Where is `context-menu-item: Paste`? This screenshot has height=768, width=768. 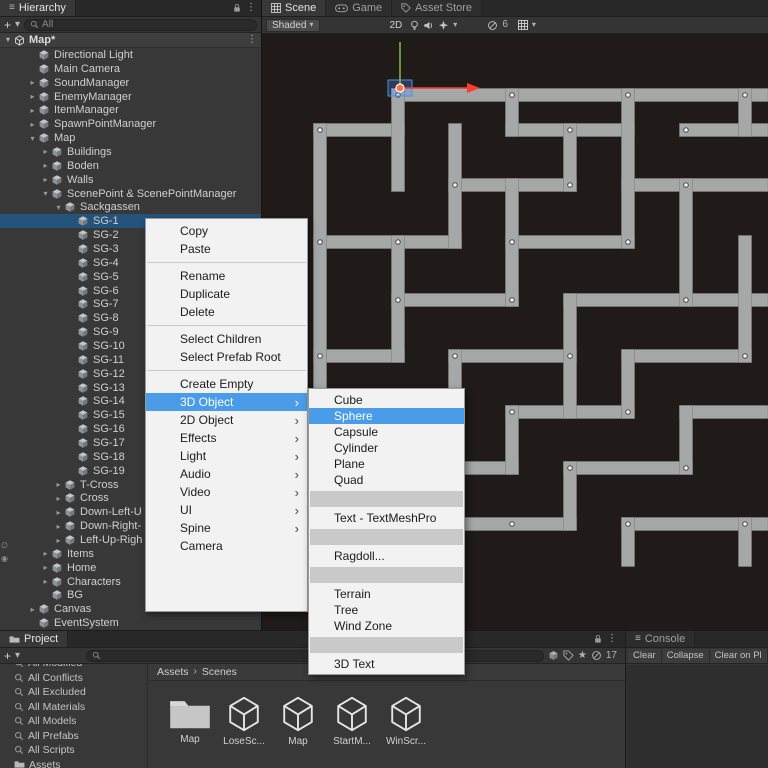 context-menu-item: Paste is located at coordinates (226, 249).